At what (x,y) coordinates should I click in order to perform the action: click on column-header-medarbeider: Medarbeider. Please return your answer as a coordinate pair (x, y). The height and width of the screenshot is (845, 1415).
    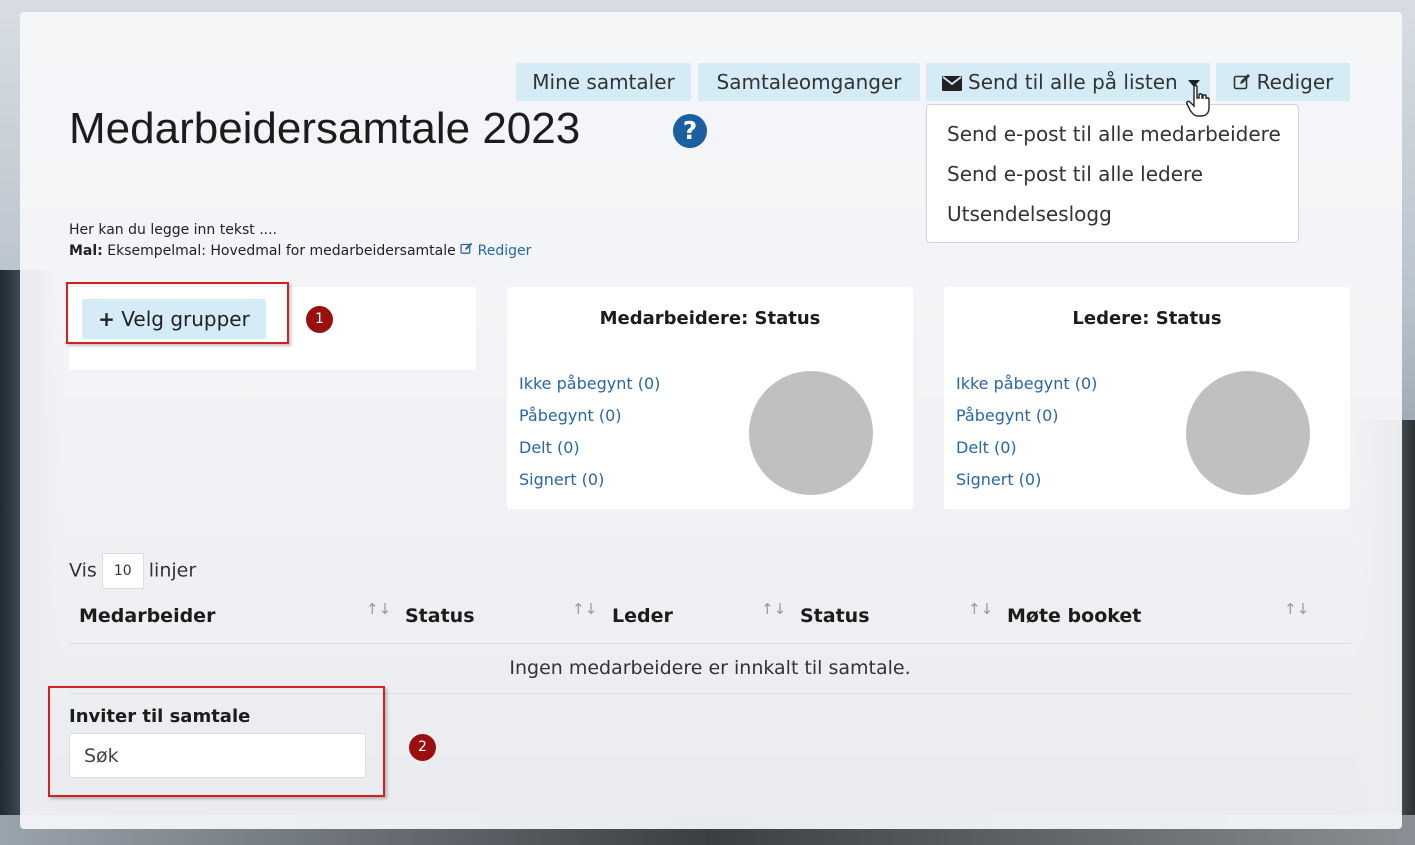
    Looking at the image, I should click on (147, 616).